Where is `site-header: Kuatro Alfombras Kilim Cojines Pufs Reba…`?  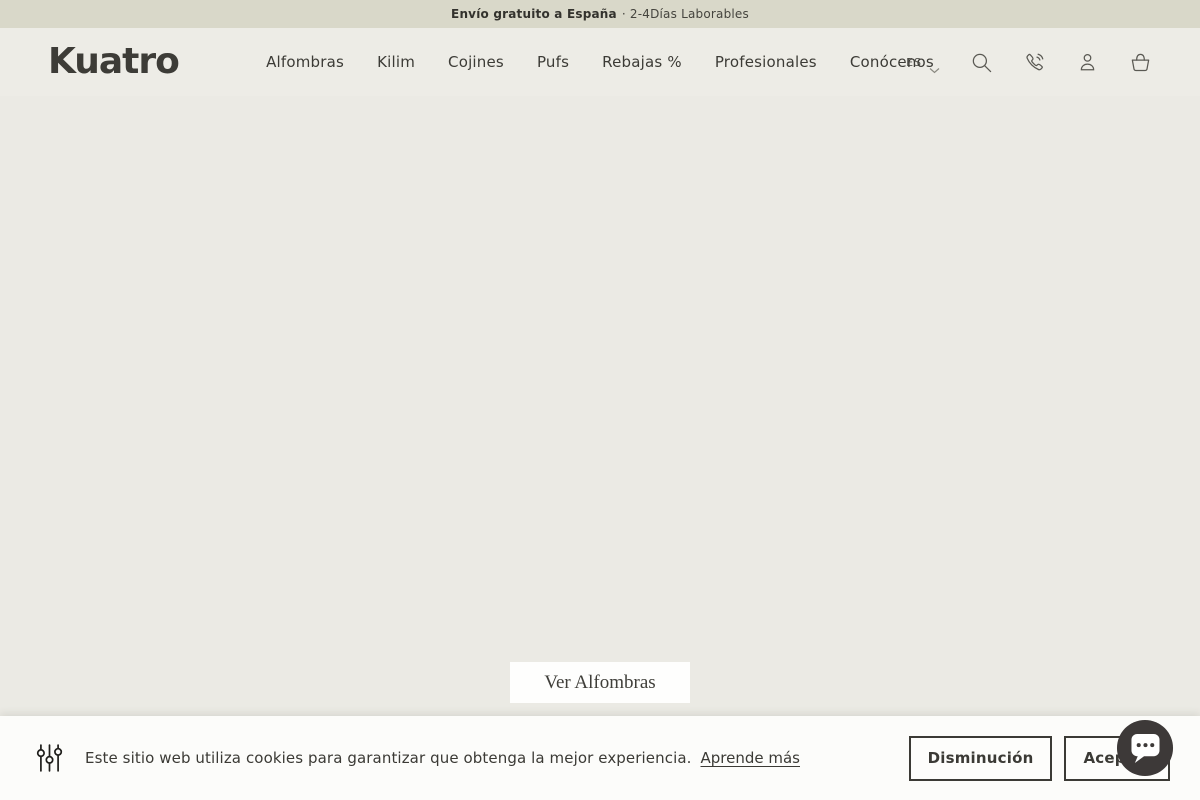
site-header: Kuatro Alfombras Kilim Cojines Pufs Reba… is located at coordinates (600, 62).